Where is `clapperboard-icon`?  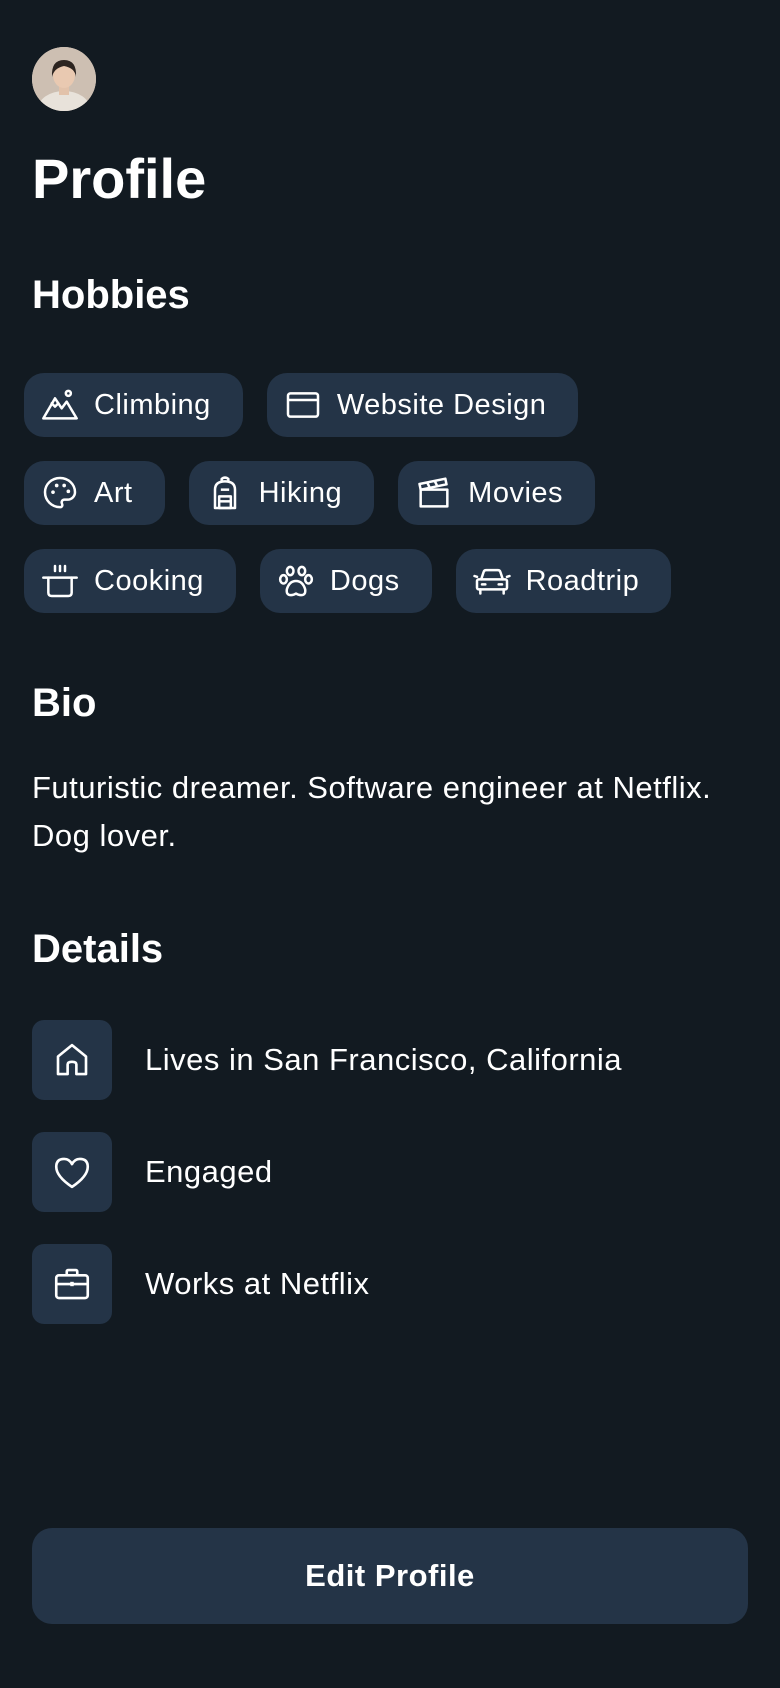 clapperboard-icon is located at coordinates (434, 493).